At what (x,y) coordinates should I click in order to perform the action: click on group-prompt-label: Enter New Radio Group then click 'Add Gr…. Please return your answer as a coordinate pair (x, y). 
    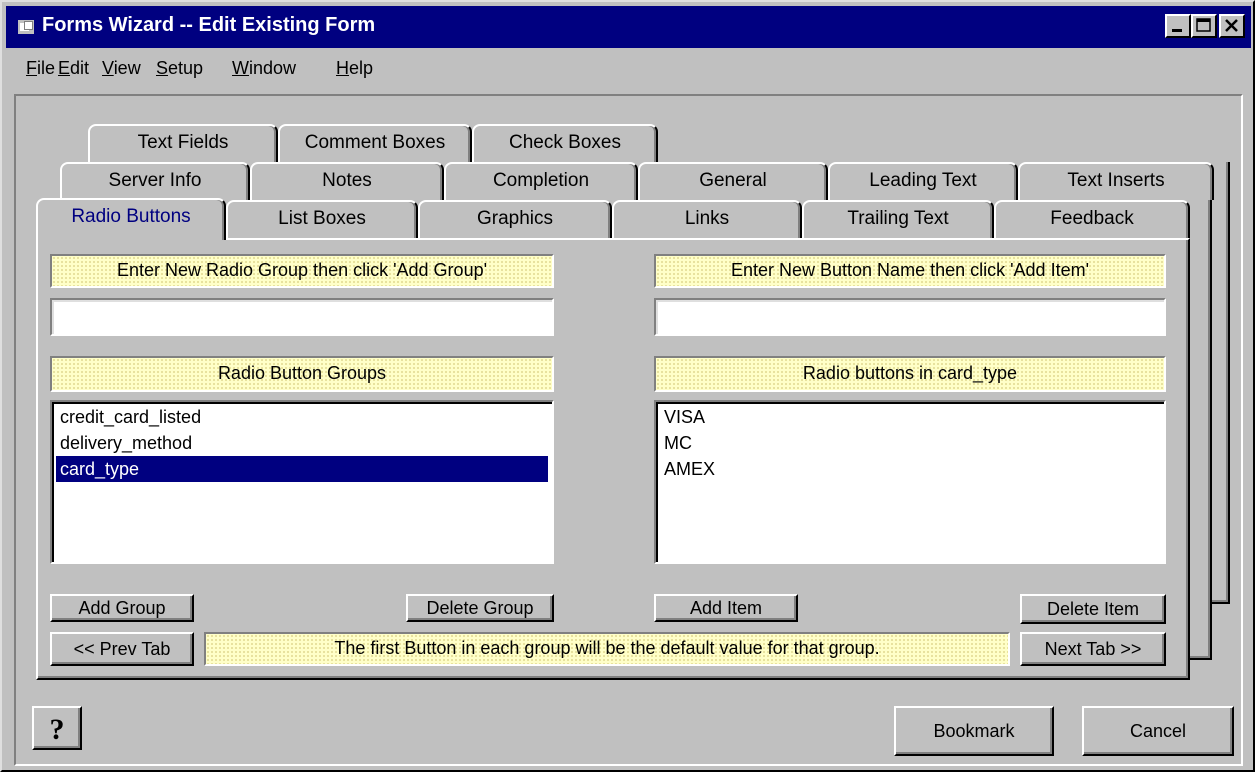
    Looking at the image, I should click on (302, 271).